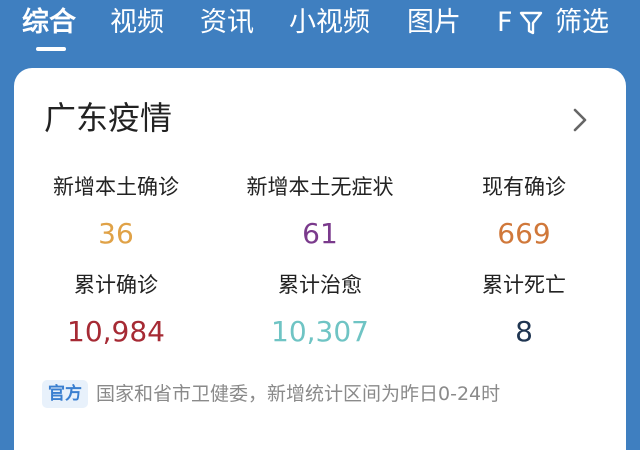 Image resolution: width=640 pixels, height=450 pixels. Describe the element at coordinates (320, 187) in the screenshot. I see `stat-label: 新增本土无症状` at that location.